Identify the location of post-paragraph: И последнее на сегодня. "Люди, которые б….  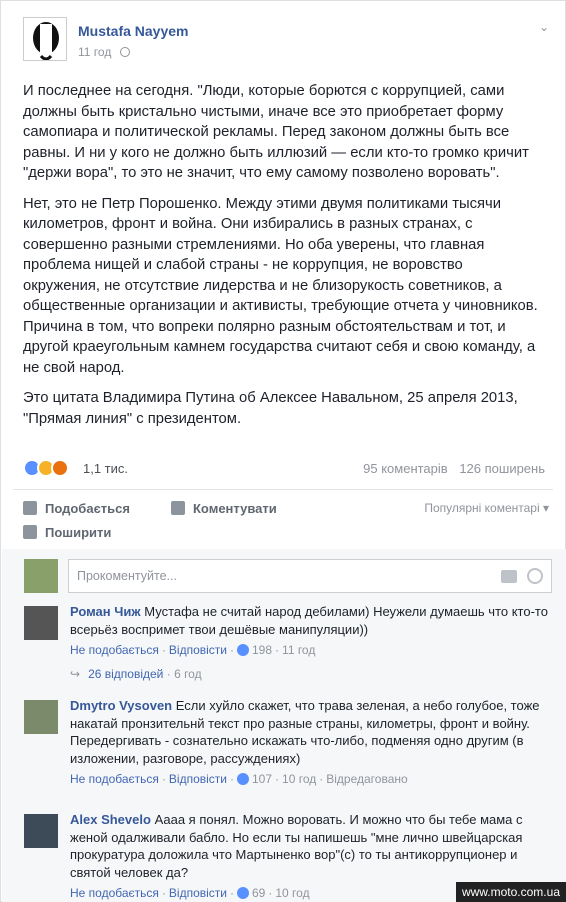
(276, 132).